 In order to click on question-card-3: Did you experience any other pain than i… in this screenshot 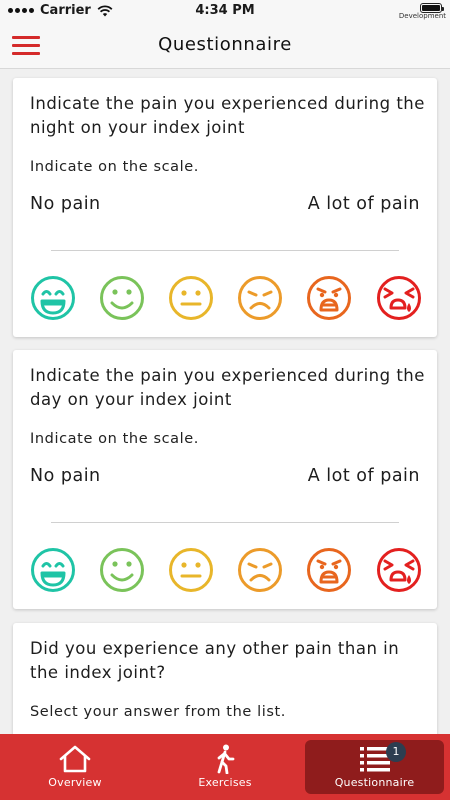, I will do `click(225, 678)`.